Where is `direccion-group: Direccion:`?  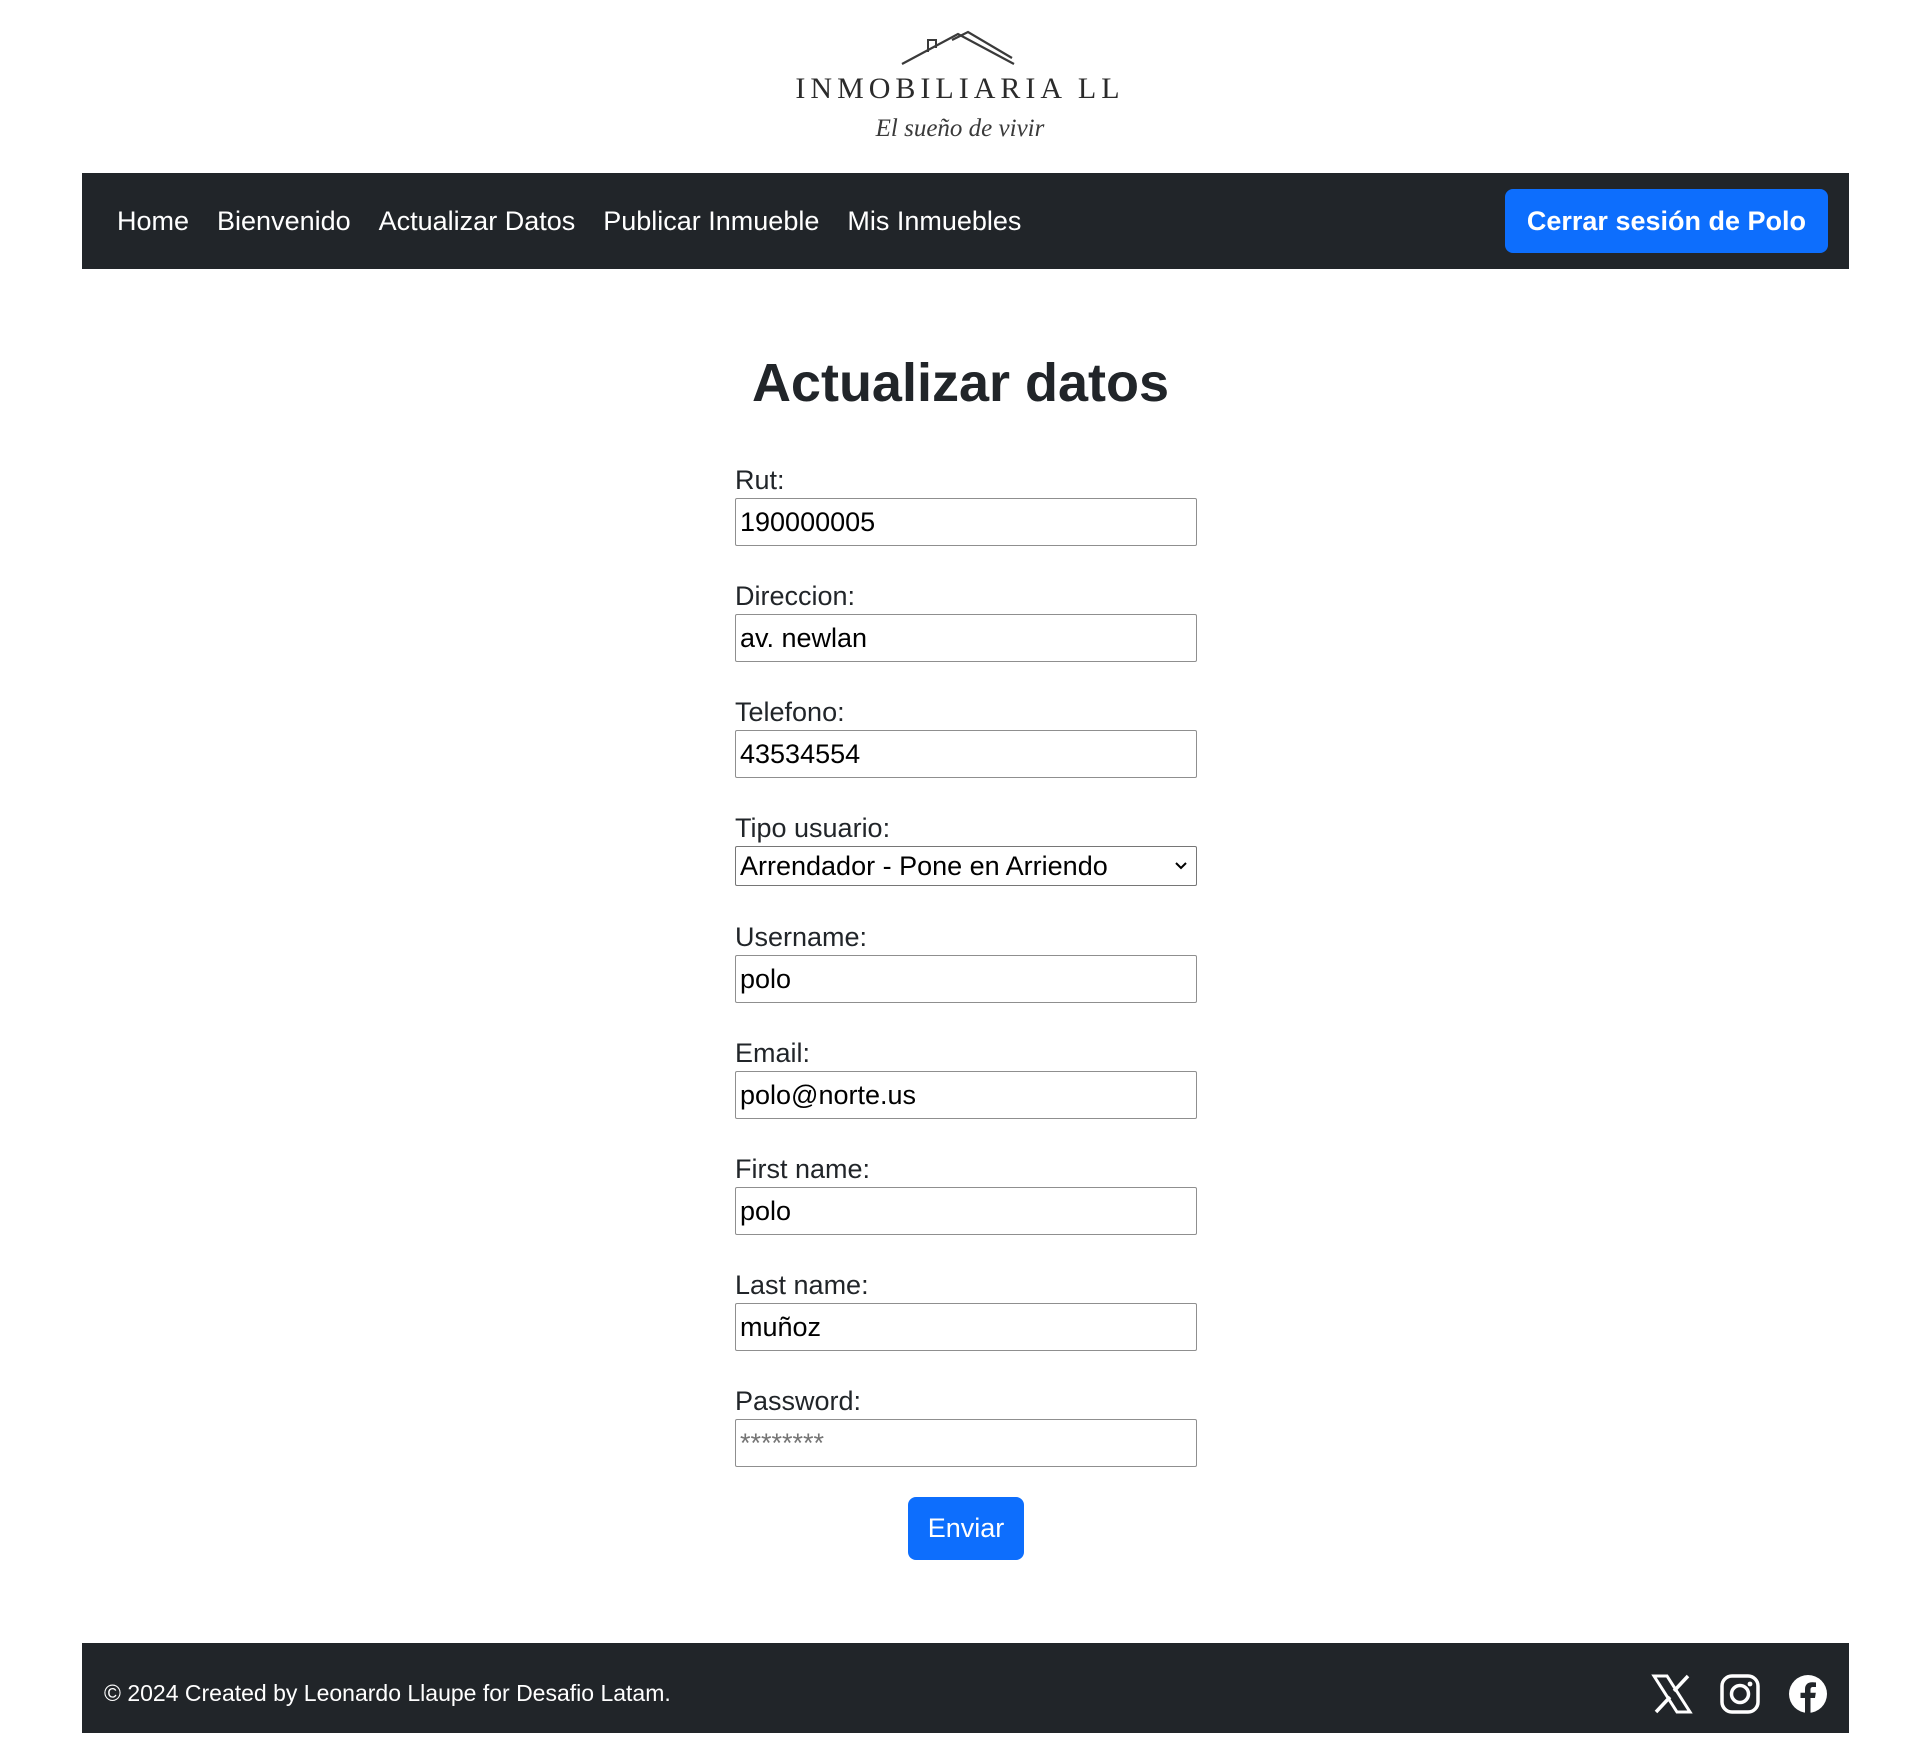
direccion-group: Direccion: is located at coordinates (966, 636).